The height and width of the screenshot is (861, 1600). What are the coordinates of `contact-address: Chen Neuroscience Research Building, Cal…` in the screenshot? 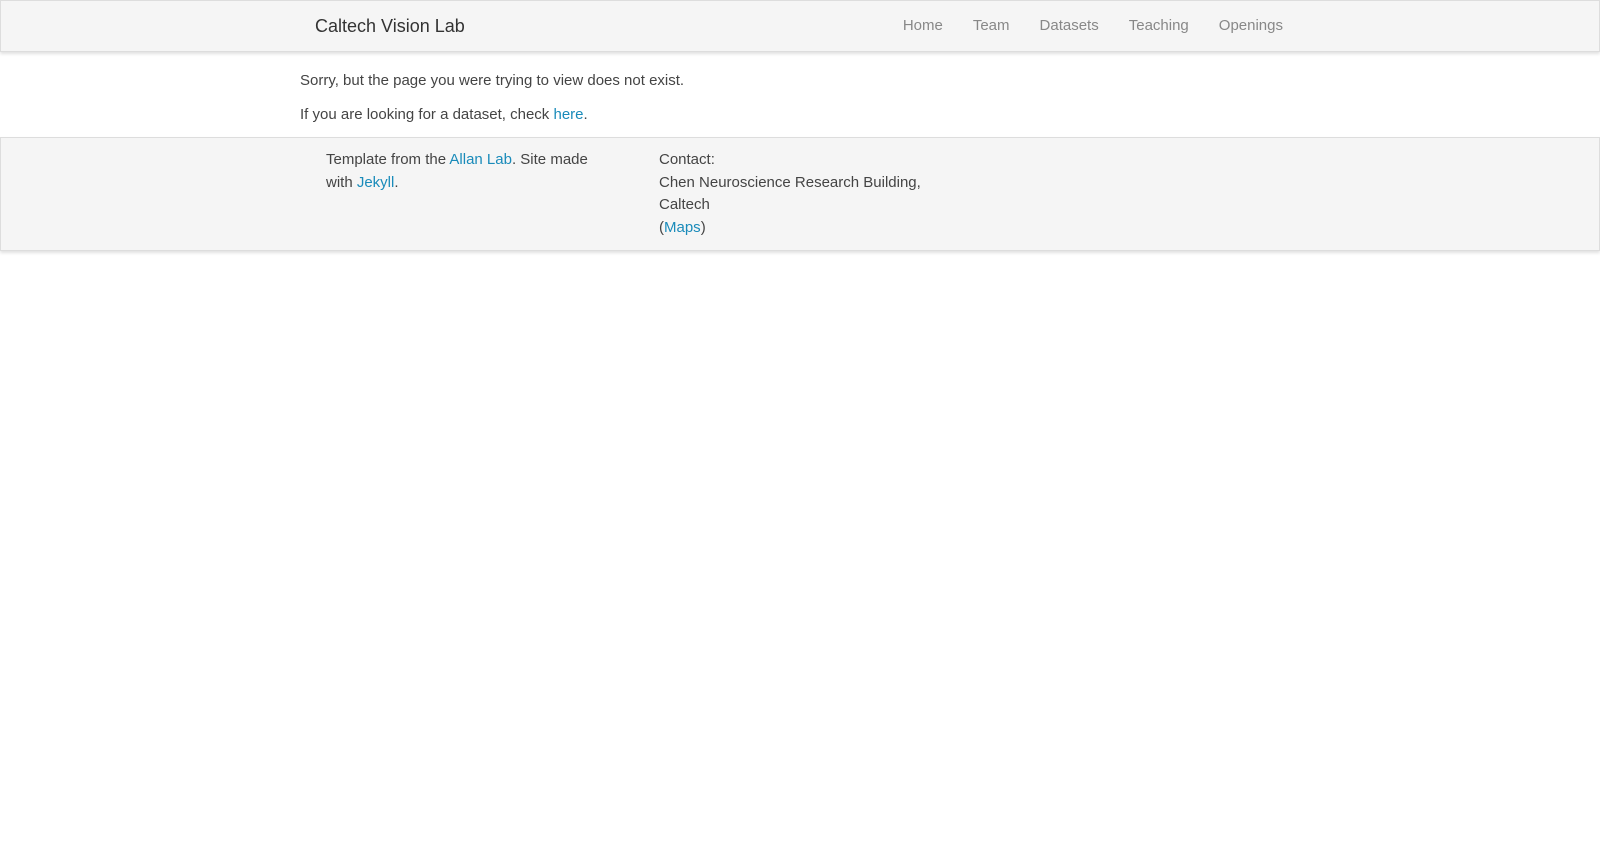 It's located at (790, 193).